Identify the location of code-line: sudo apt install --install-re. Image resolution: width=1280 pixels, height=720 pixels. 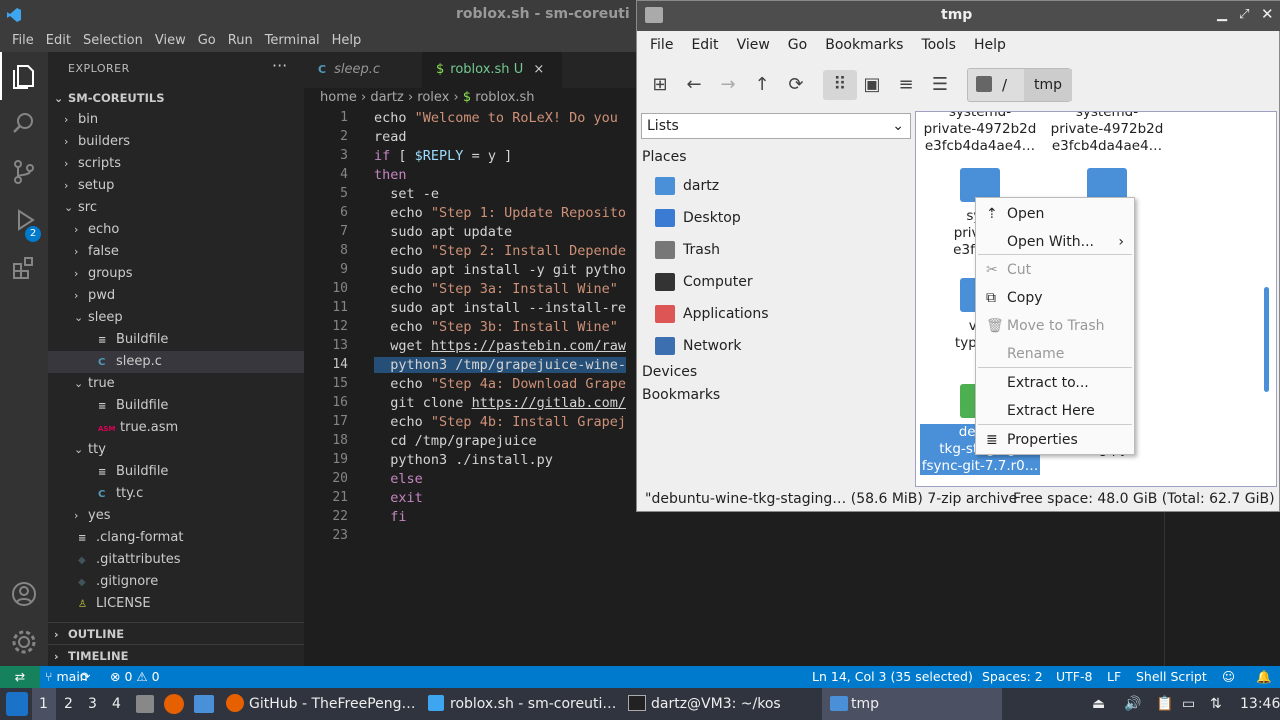
(500, 308).